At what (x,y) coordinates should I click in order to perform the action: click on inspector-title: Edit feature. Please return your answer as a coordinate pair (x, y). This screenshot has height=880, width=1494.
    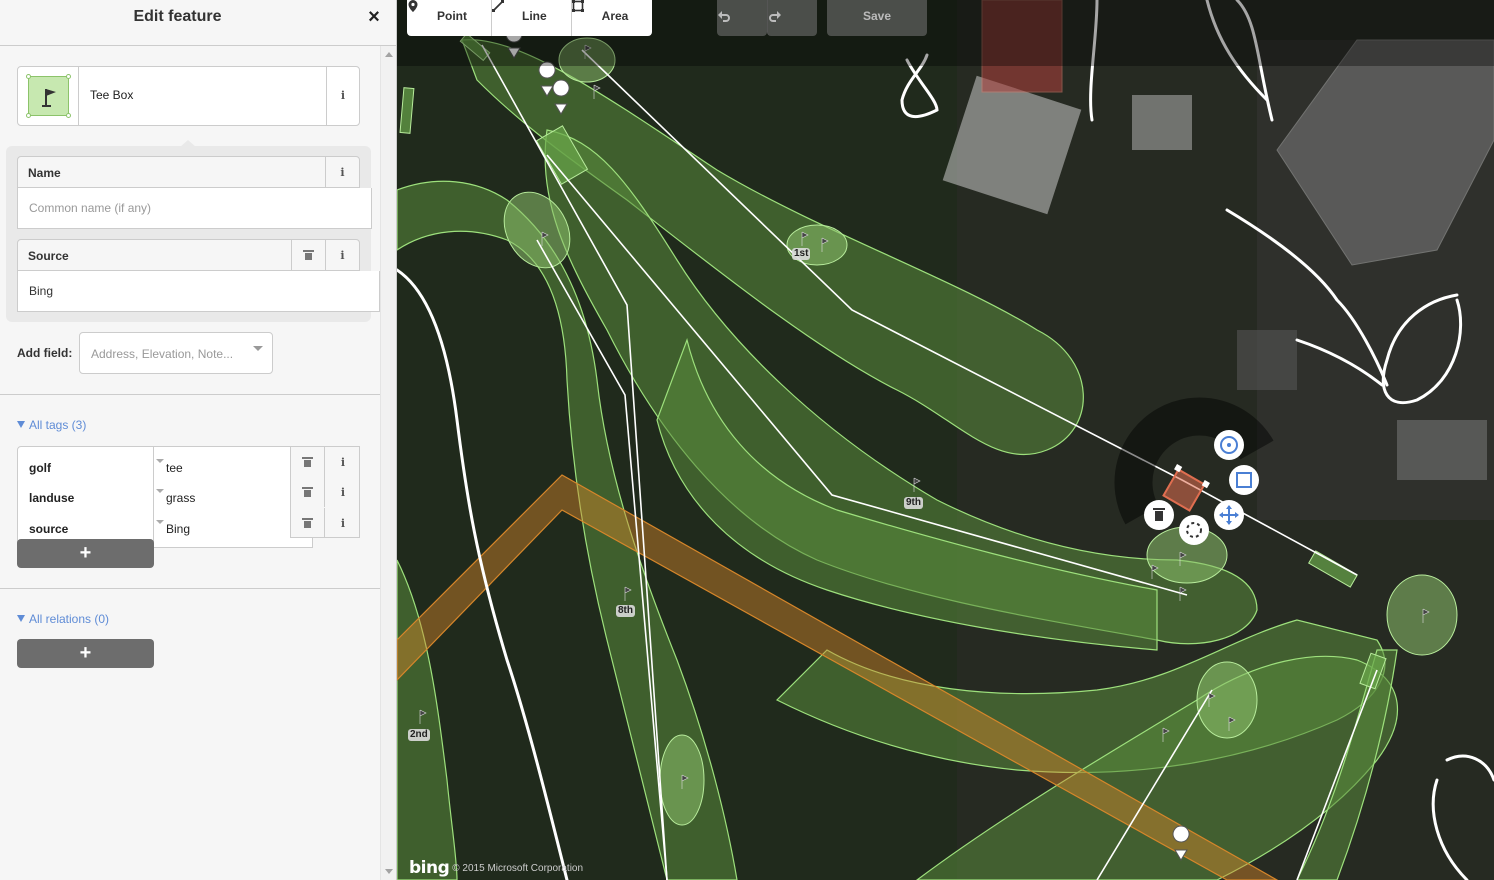
    Looking at the image, I should click on (177, 16).